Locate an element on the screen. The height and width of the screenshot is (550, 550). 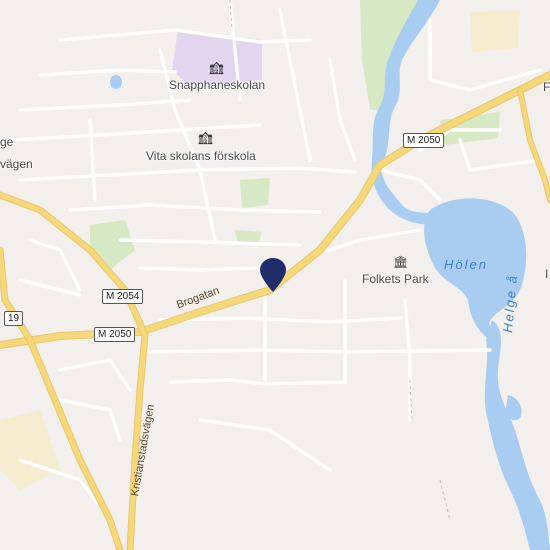
edge-street-label: vägen is located at coordinates (16, 164).